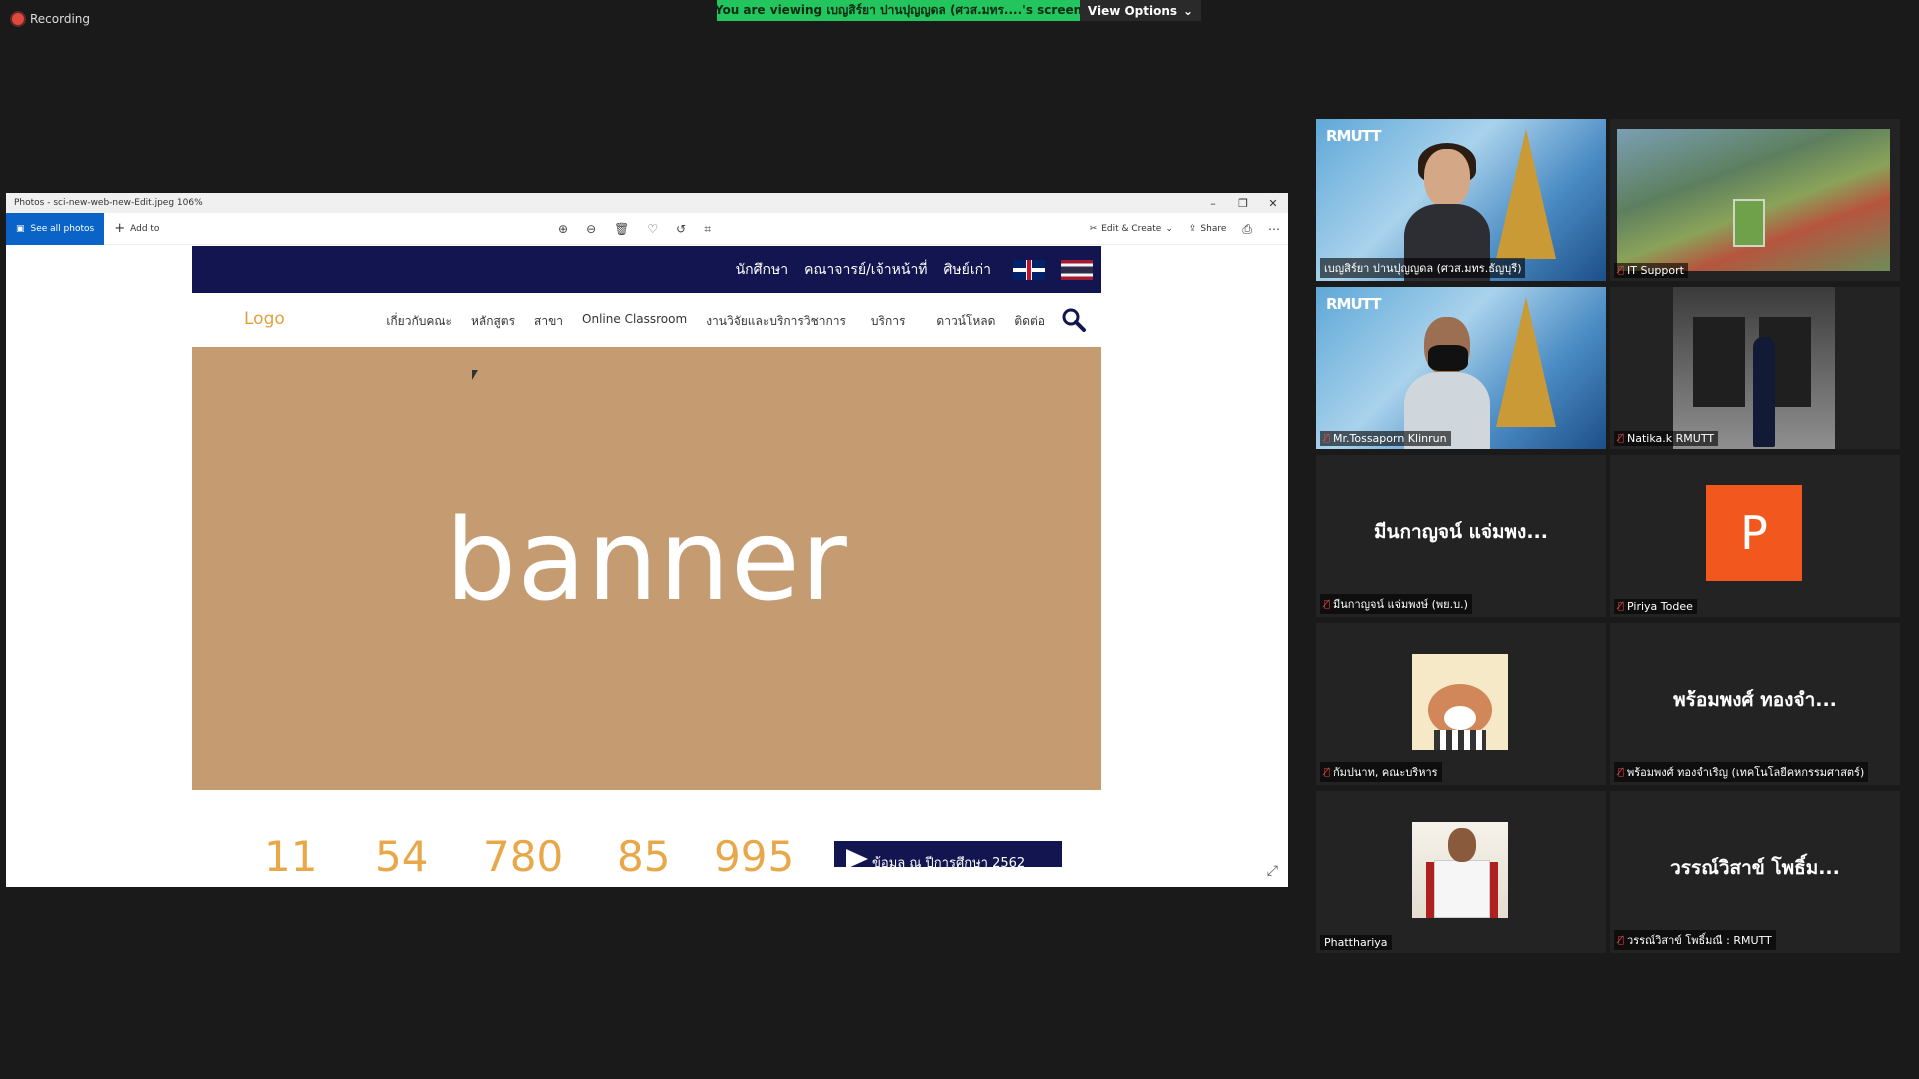 The height and width of the screenshot is (1079, 1919). What do you see at coordinates (1754, 533) in the screenshot?
I see `avatar: P` at bounding box center [1754, 533].